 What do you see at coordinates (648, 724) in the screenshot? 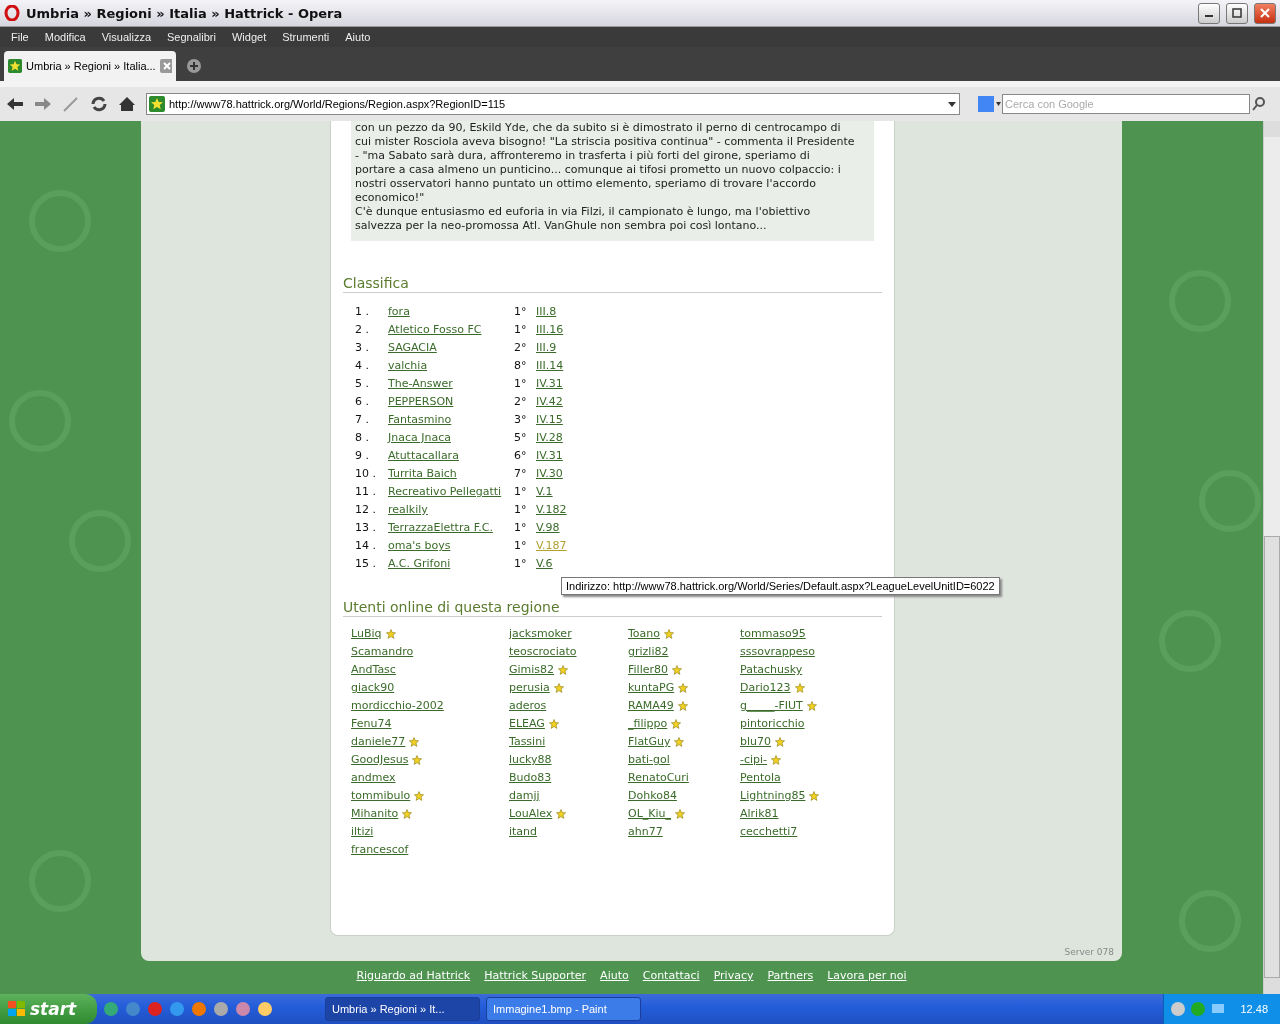
I see `user-link: _filippo` at bounding box center [648, 724].